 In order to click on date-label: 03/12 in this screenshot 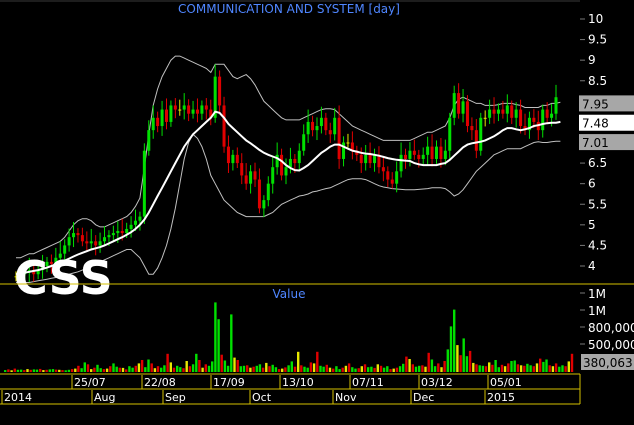, I will do `click(437, 382)`.